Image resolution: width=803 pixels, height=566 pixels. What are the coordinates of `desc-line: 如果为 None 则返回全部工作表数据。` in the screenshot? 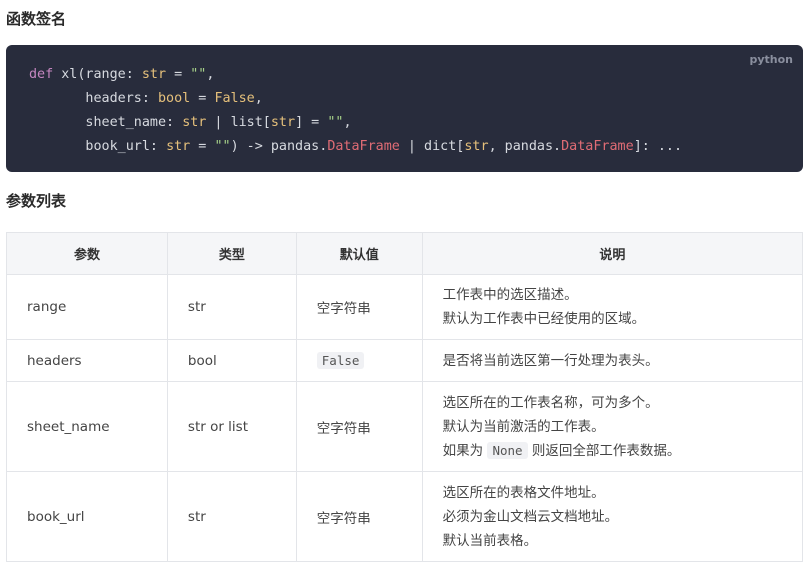 It's located at (612, 451).